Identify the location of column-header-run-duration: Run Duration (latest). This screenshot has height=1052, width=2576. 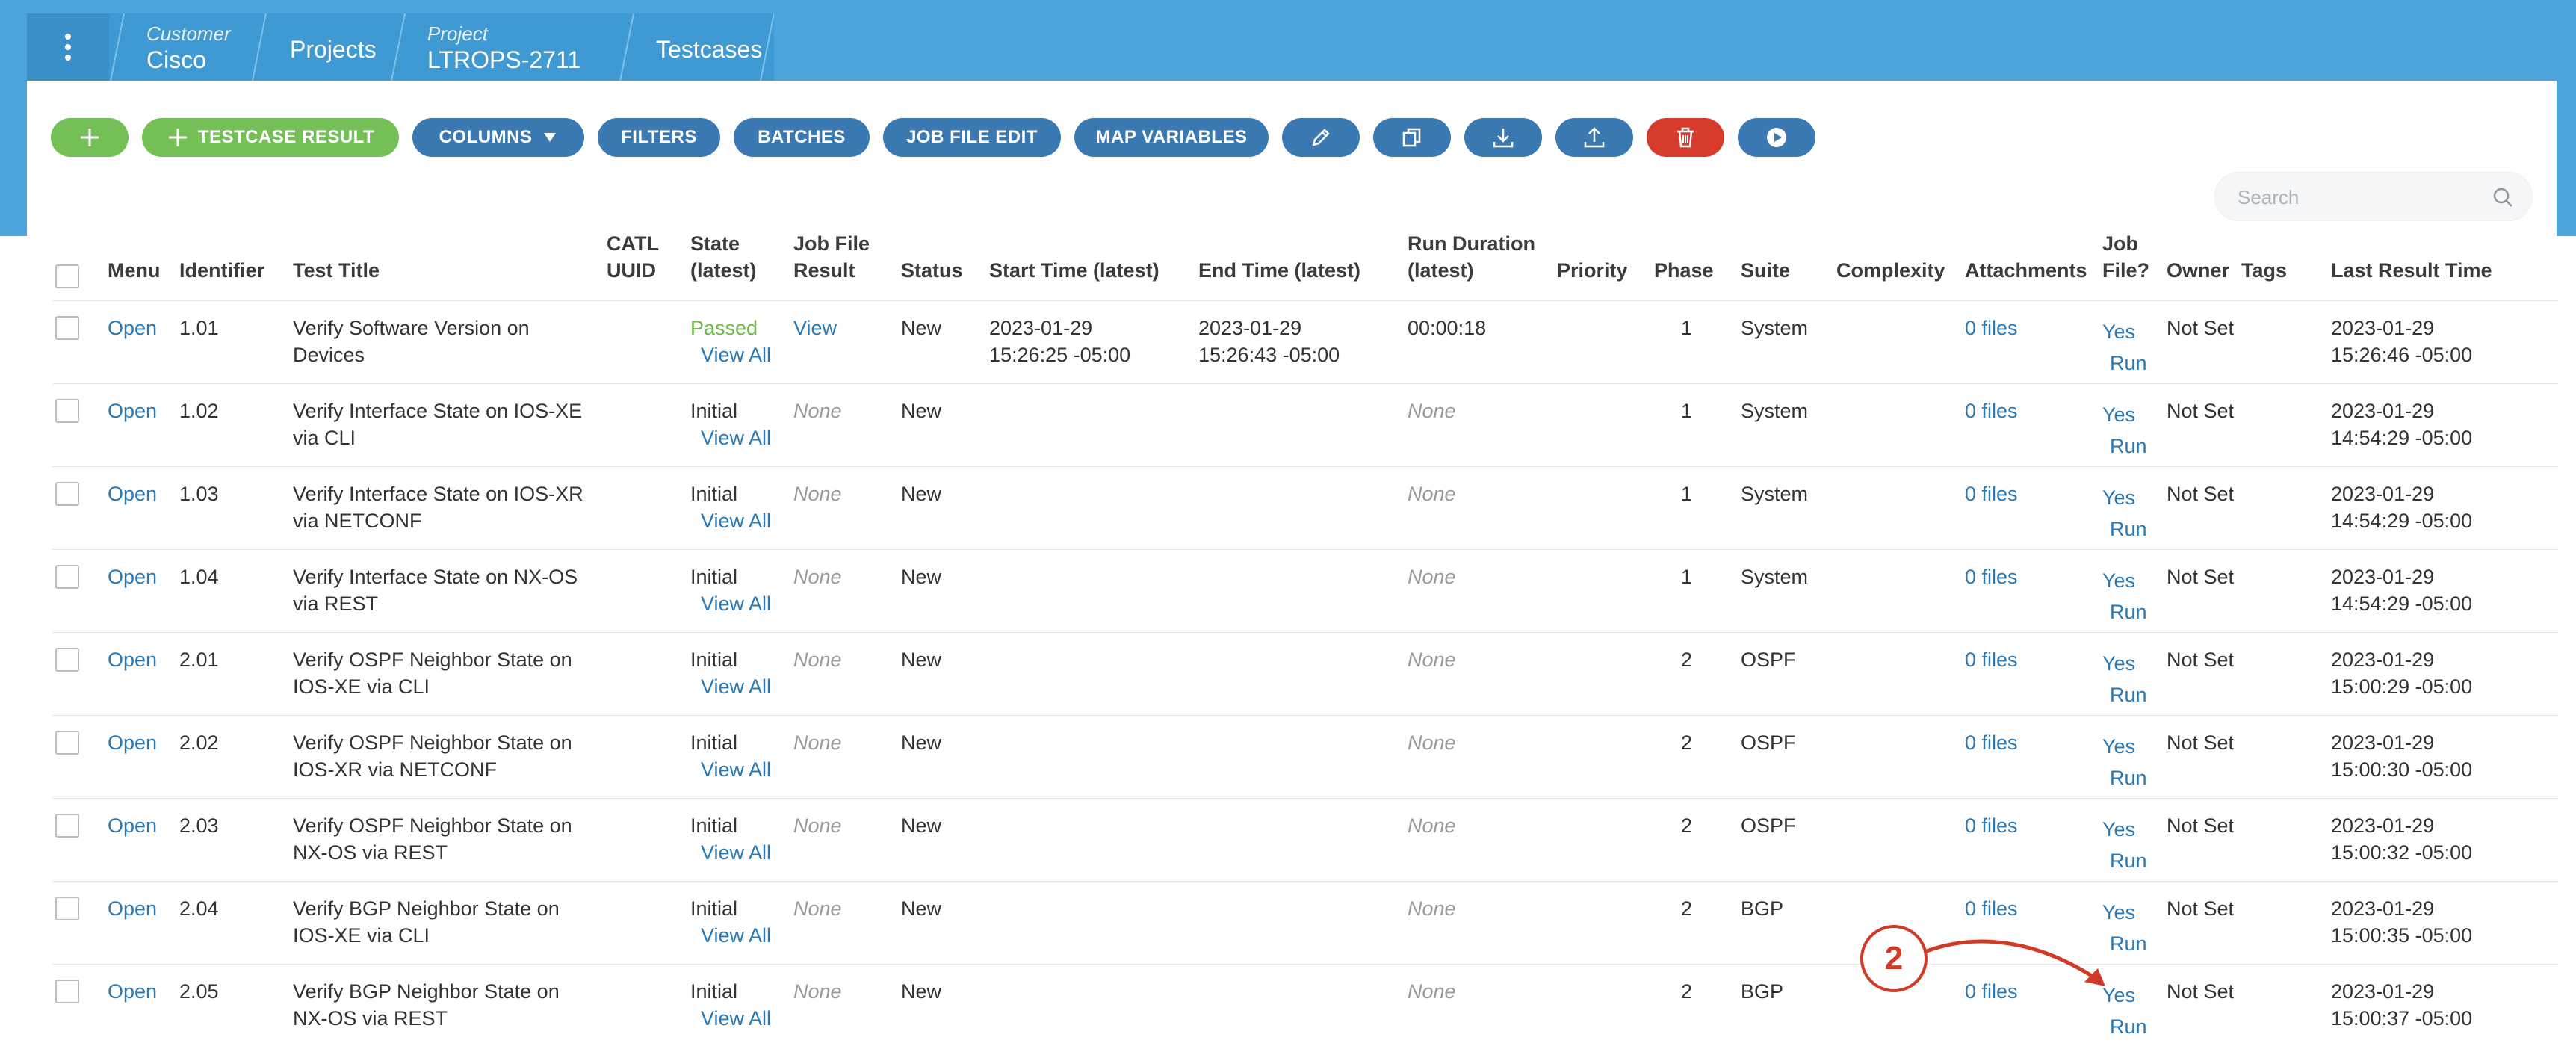
(1471, 257).